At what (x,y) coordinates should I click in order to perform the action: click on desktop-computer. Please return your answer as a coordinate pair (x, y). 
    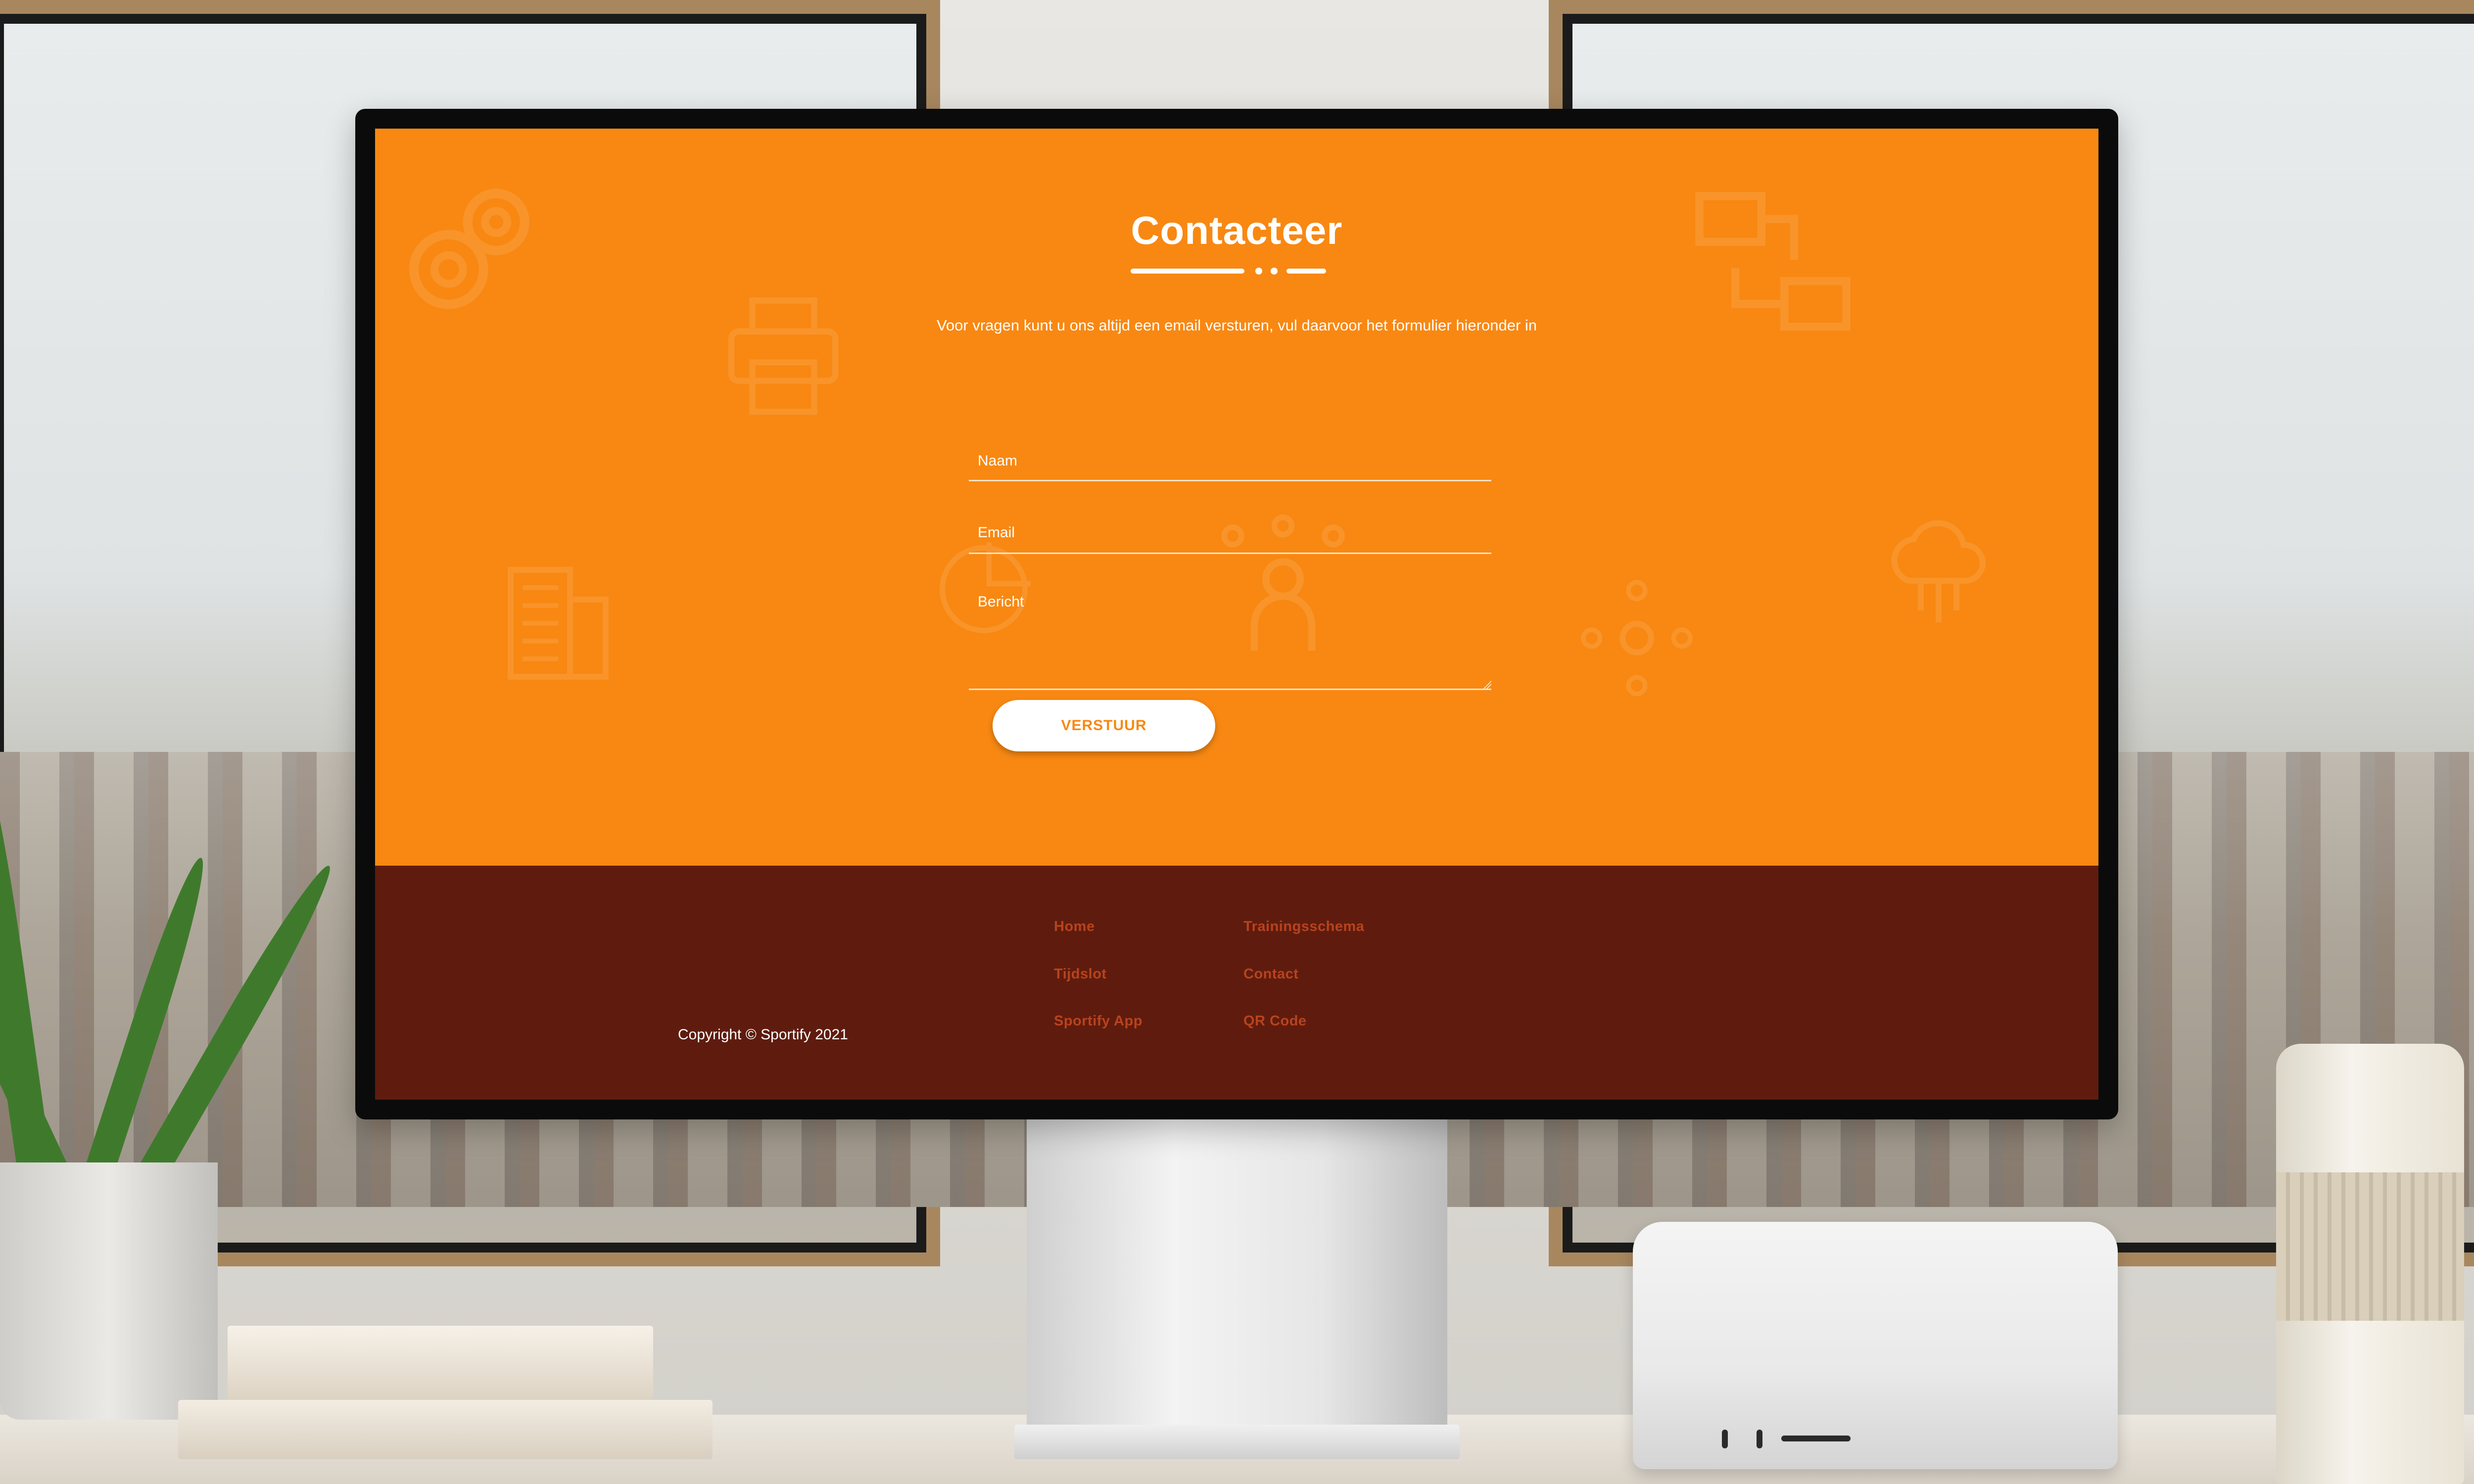
    Looking at the image, I should click on (1876, 1345).